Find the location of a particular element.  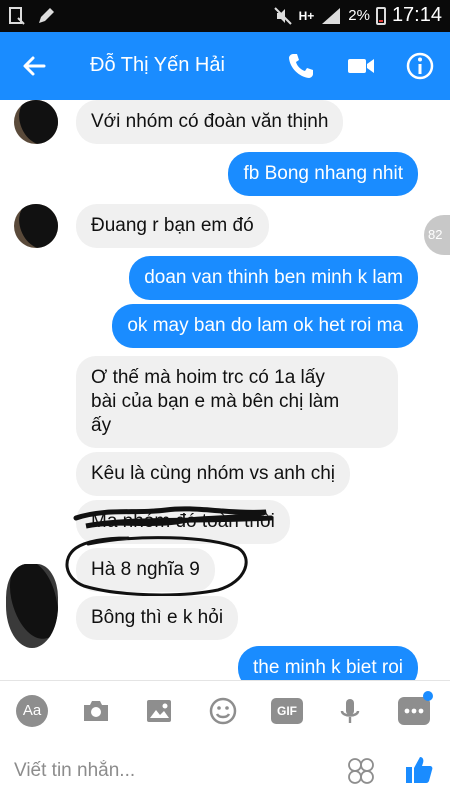

chat-header: Đỗ Thị Yến Hải is located at coordinates (225, 66).